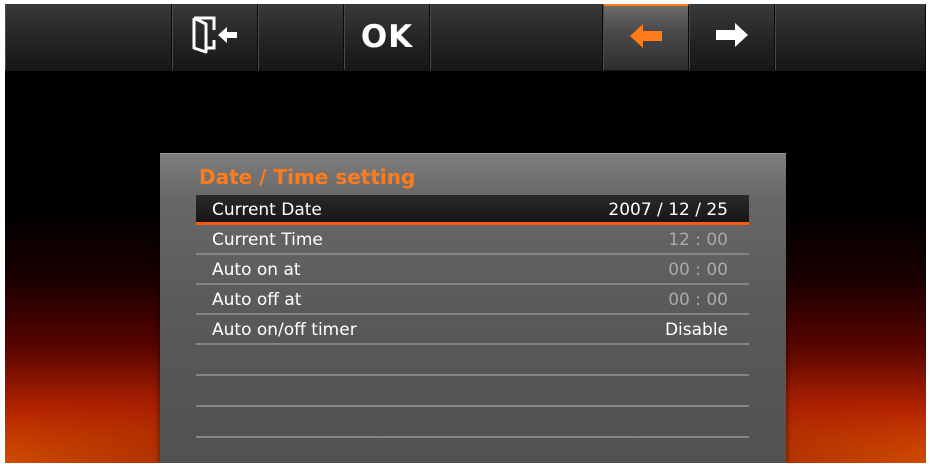 The width and height of the screenshot is (931, 464). Describe the element at coordinates (472, 210) in the screenshot. I see `setting-row-current-date: Current Date 2007 / 12 / 25` at that location.